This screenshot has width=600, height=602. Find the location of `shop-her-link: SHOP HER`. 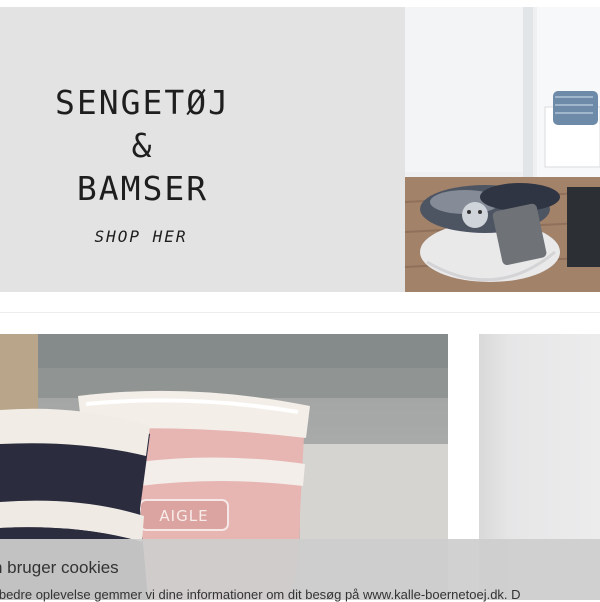

shop-her-link: SHOP HER is located at coordinates (141, 236).